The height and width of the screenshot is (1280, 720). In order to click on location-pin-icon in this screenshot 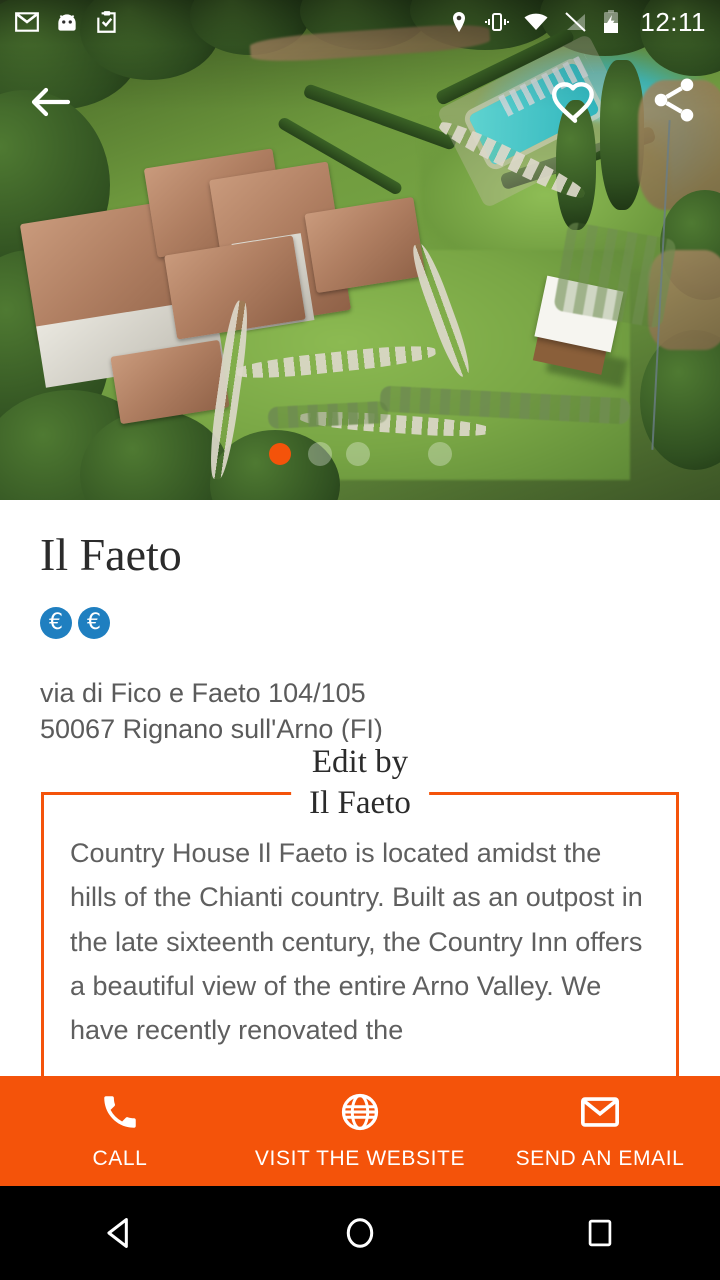, I will do `click(459, 22)`.